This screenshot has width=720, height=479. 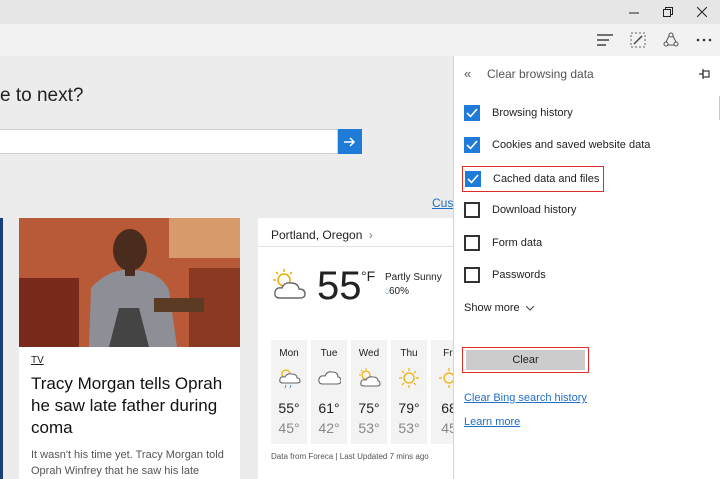 What do you see at coordinates (37, 360) in the screenshot?
I see `news-category: TV` at bounding box center [37, 360].